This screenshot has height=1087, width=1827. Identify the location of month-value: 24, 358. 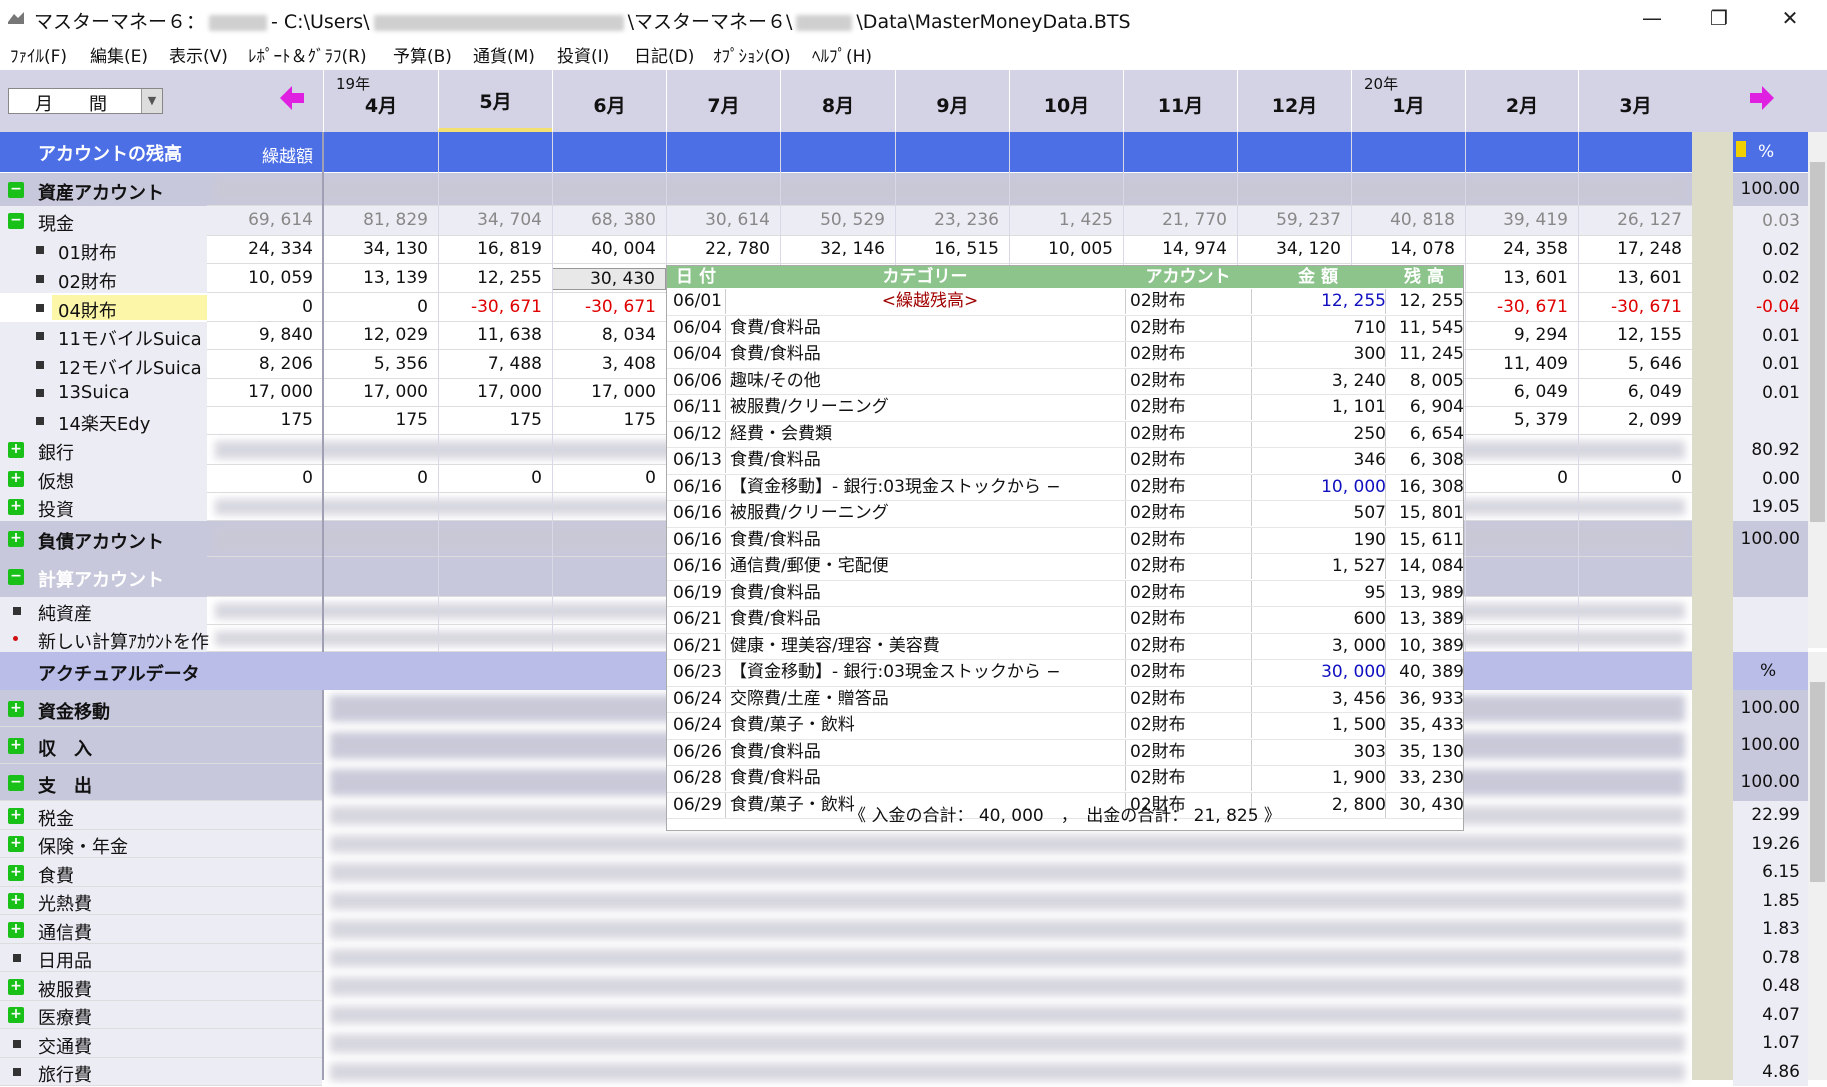
(1521, 249).